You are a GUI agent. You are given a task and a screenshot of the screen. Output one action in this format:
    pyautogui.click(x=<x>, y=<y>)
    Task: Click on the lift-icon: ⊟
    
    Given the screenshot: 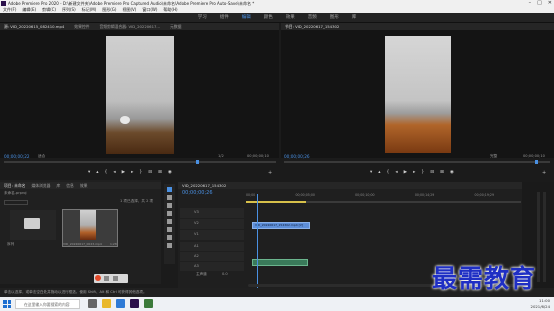 What is the action you would take?
    pyautogui.click(x=432, y=172)
    